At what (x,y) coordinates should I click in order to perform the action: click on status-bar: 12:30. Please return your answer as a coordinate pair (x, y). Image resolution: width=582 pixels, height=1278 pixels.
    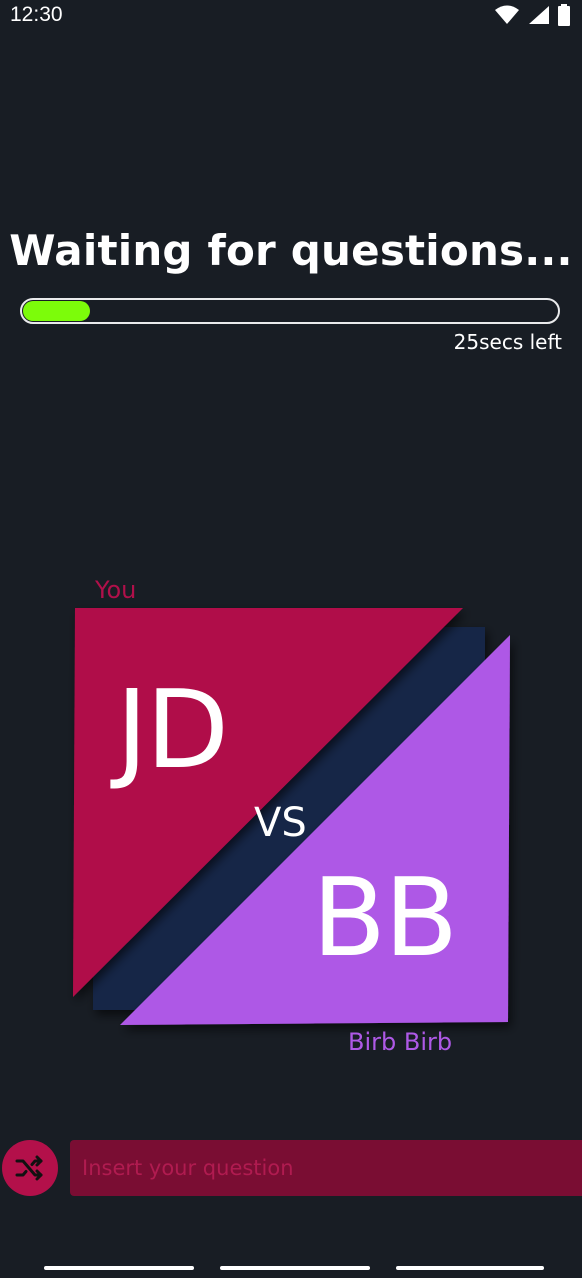
    Looking at the image, I should click on (291, 15).